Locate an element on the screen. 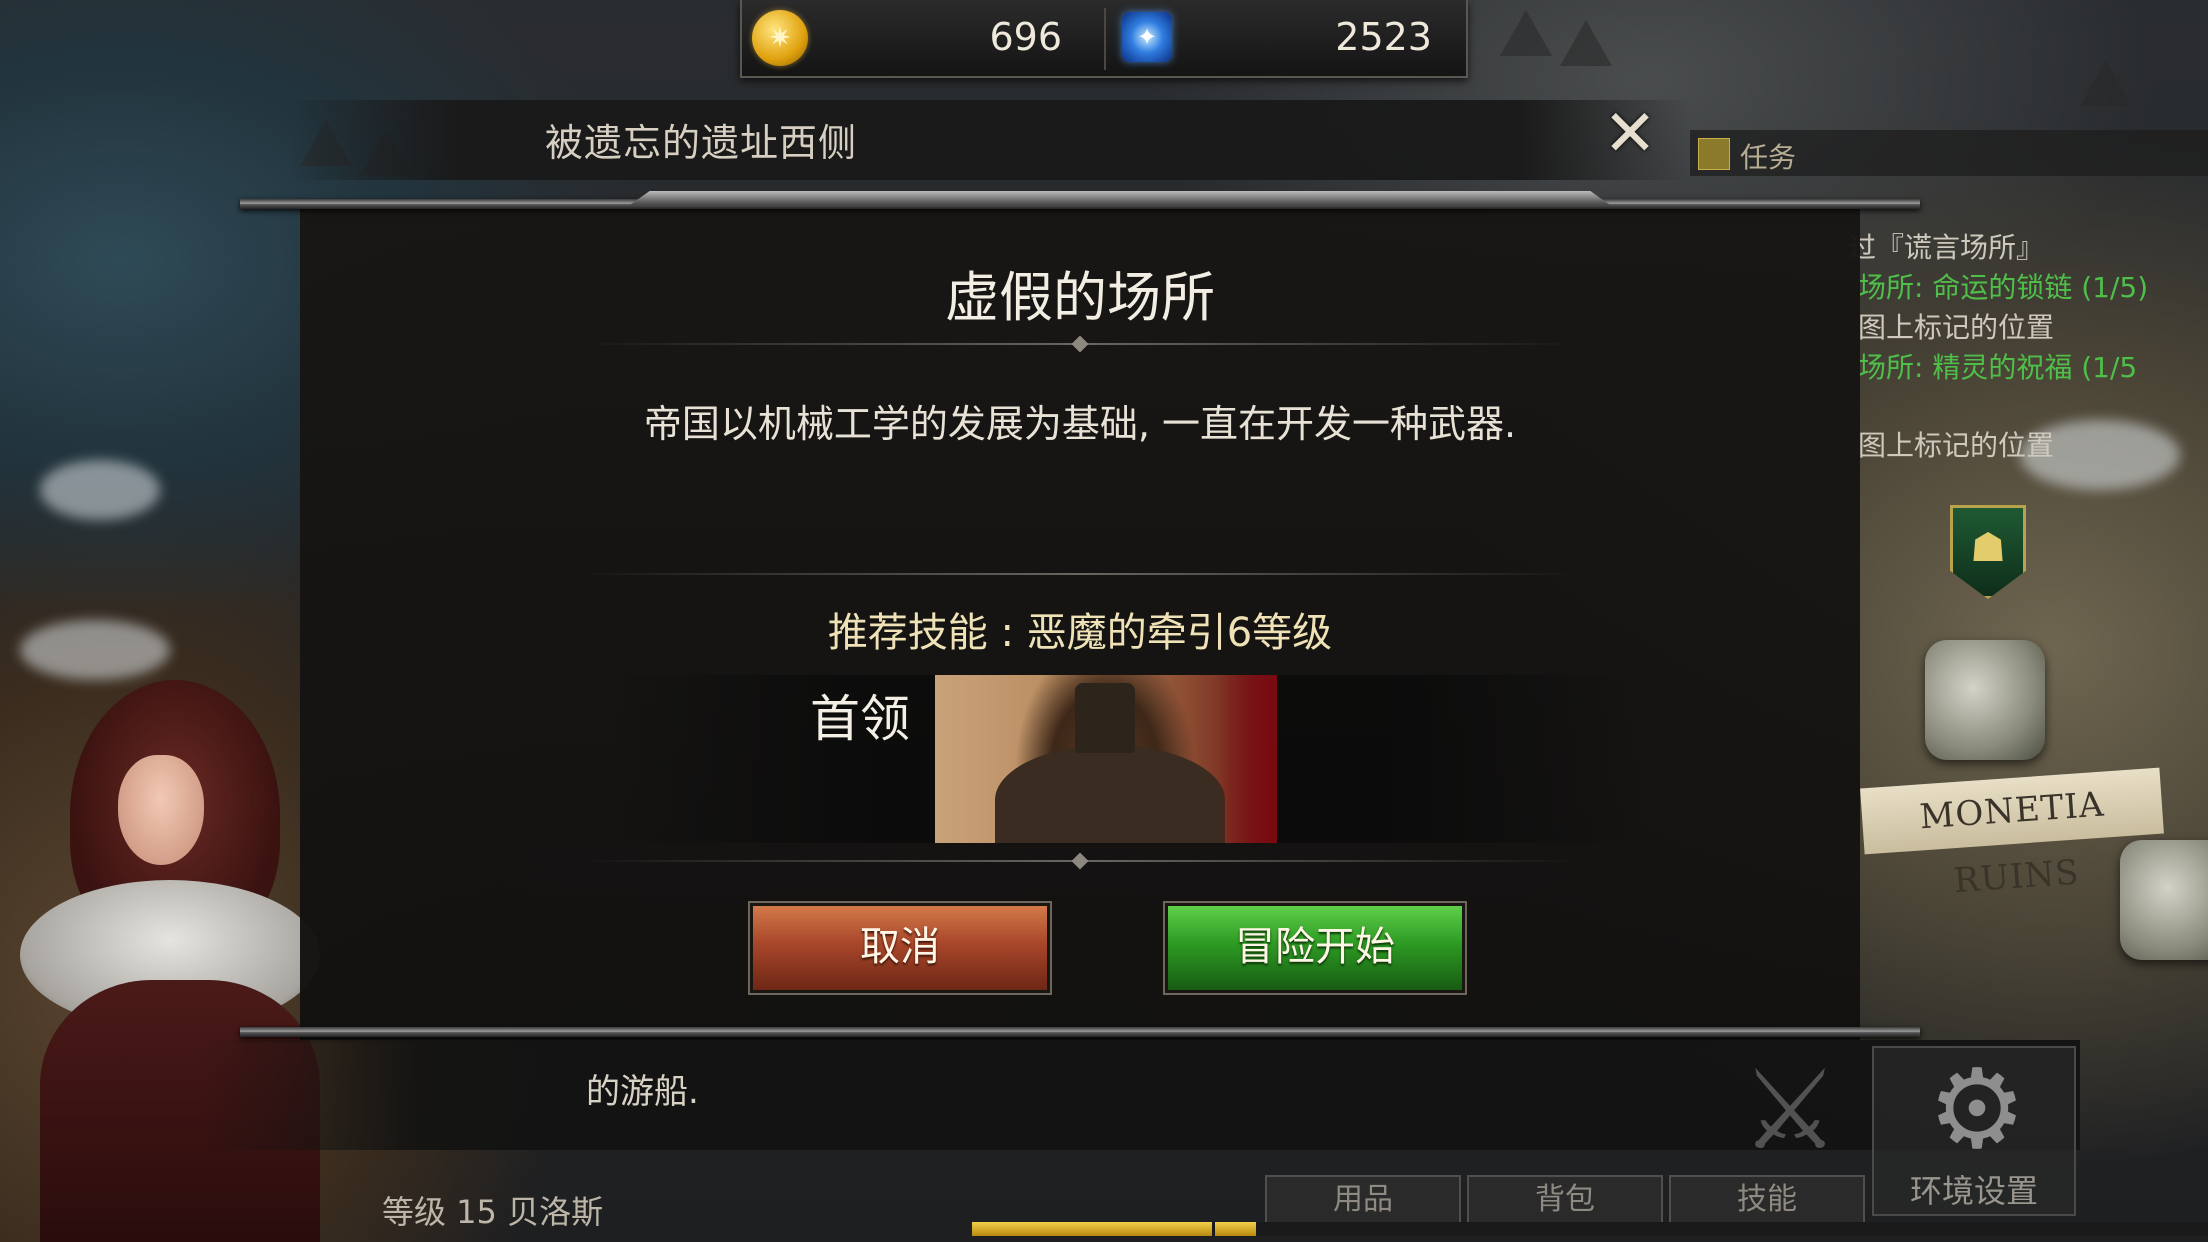 The height and width of the screenshot is (1242, 2208). dialog-frame-bottom is located at coordinates (1080, 1032).